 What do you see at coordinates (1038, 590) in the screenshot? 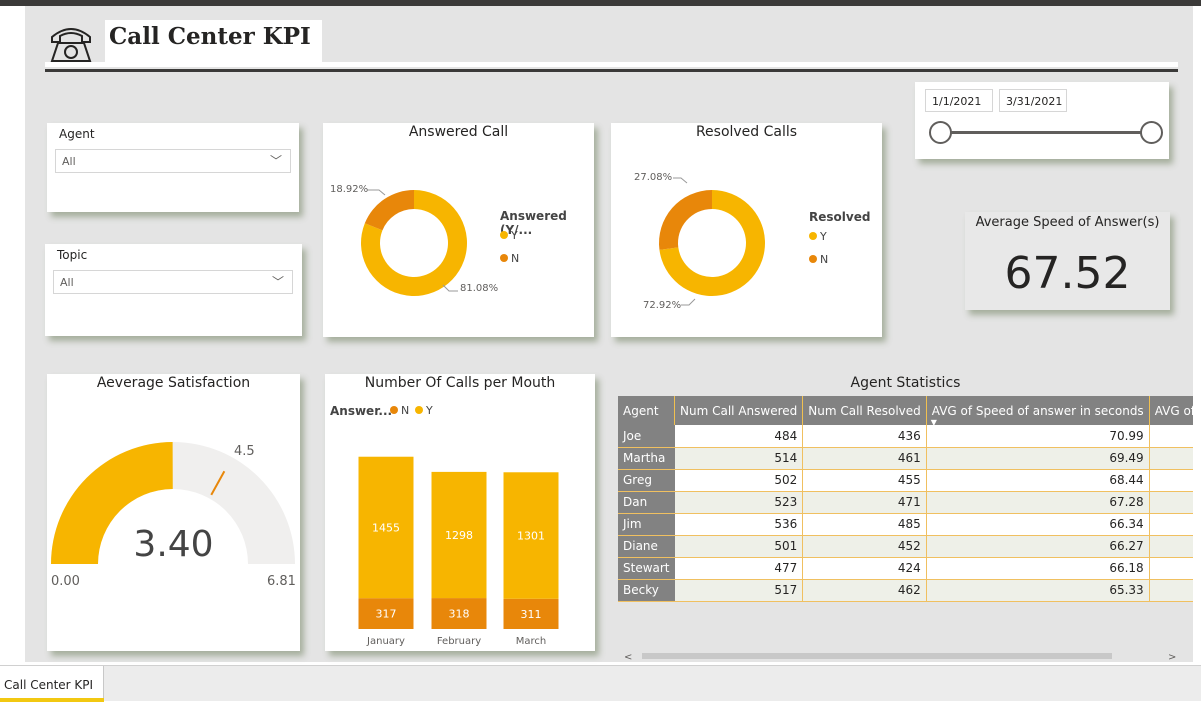
I see `table-cell: 65.33` at bounding box center [1038, 590].